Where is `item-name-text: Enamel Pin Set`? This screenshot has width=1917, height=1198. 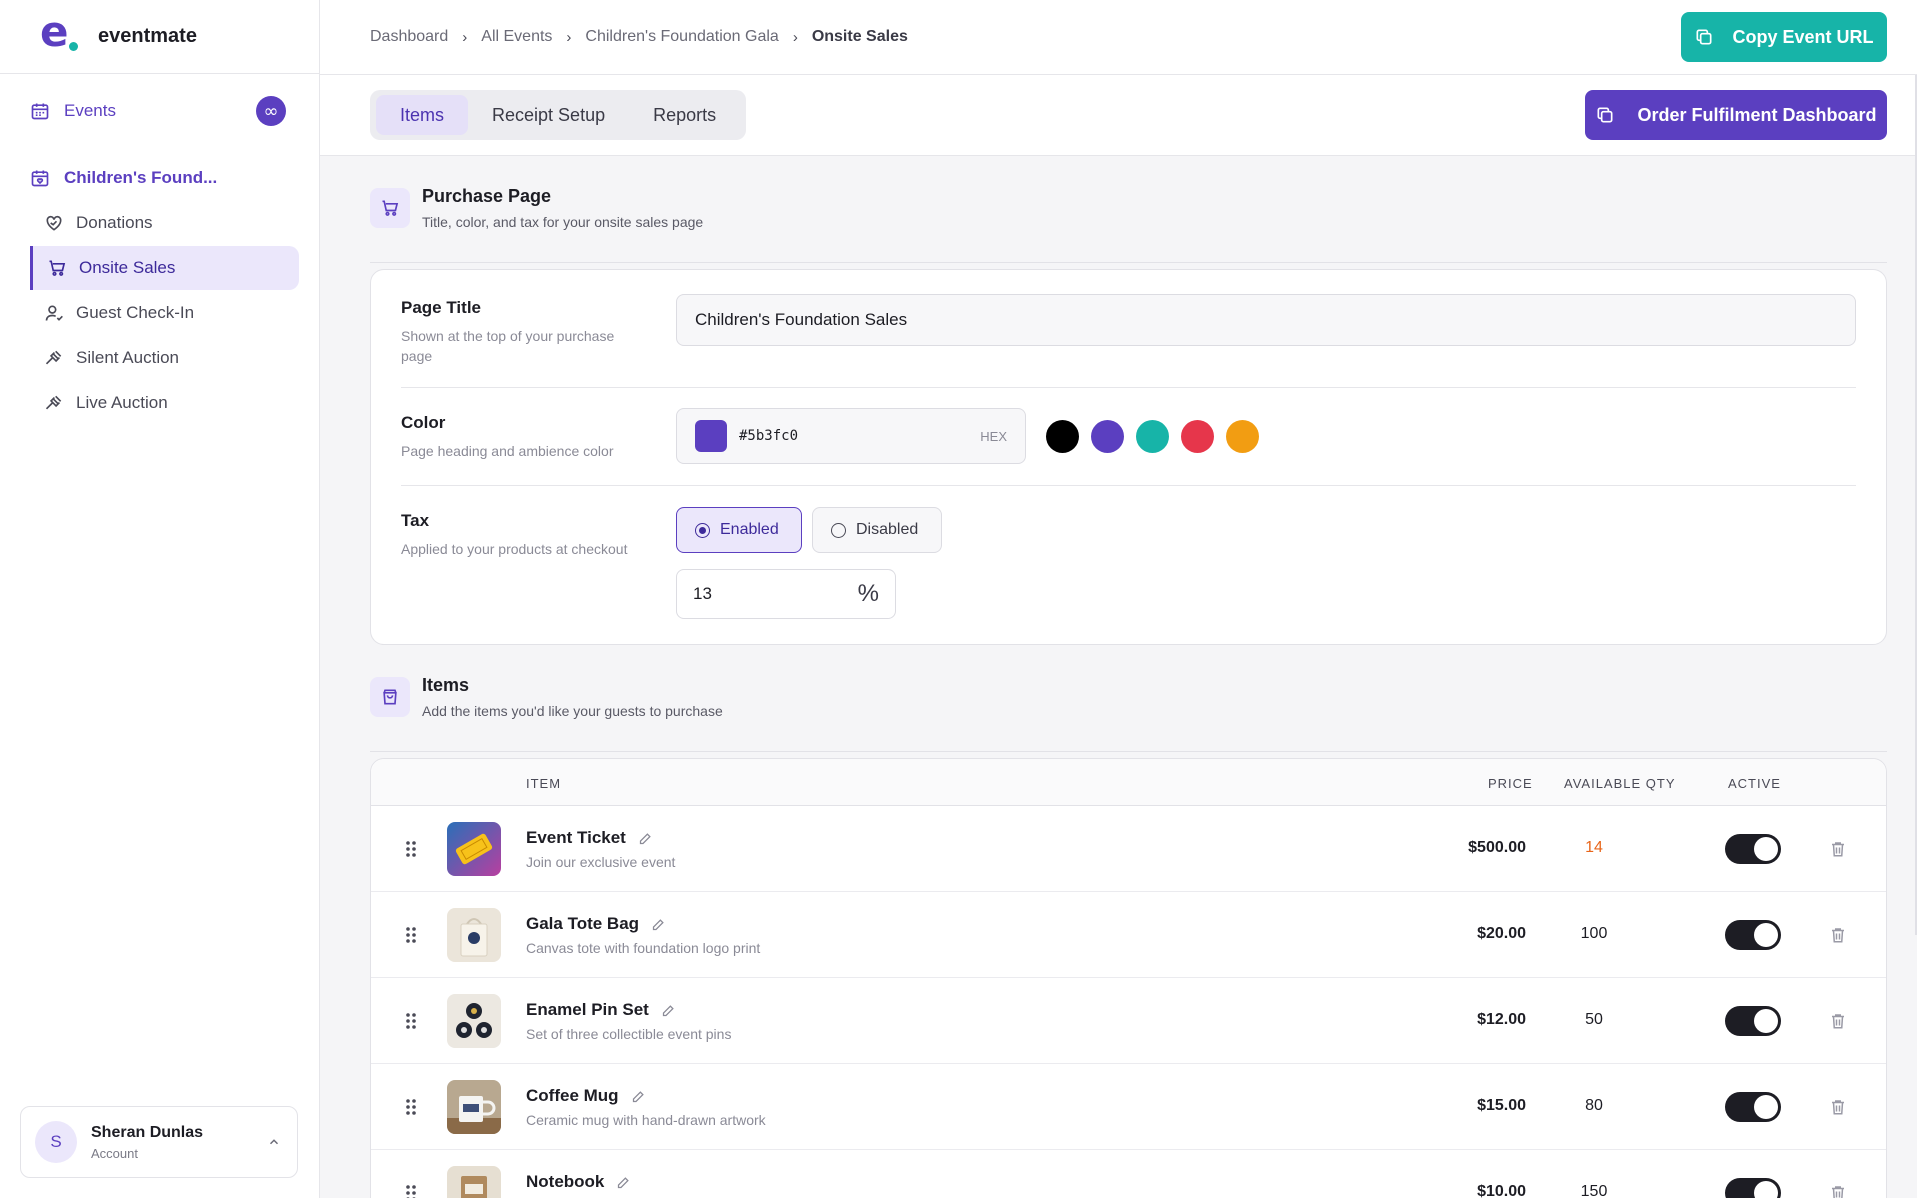 item-name-text: Enamel Pin Set is located at coordinates (587, 1009).